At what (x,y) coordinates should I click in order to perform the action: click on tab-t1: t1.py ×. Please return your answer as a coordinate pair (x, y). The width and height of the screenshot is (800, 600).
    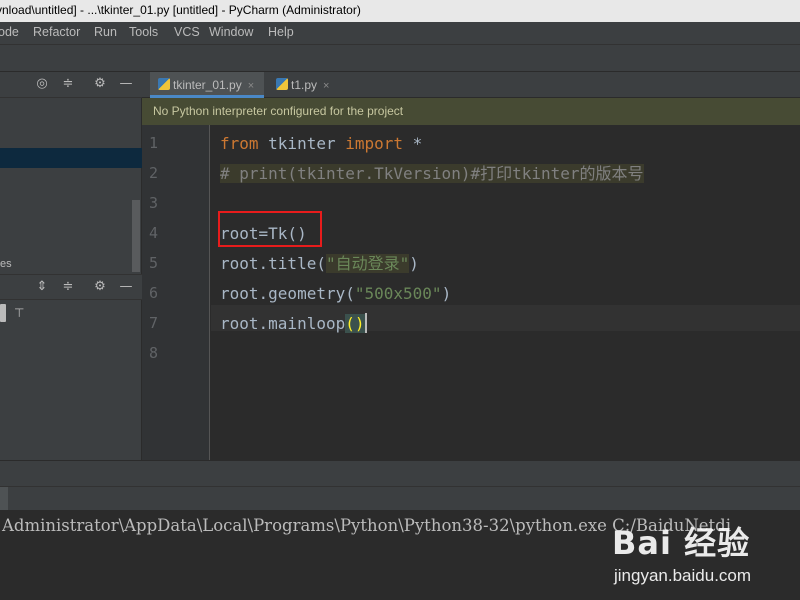
    Looking at the image, I should click on (306, 85).